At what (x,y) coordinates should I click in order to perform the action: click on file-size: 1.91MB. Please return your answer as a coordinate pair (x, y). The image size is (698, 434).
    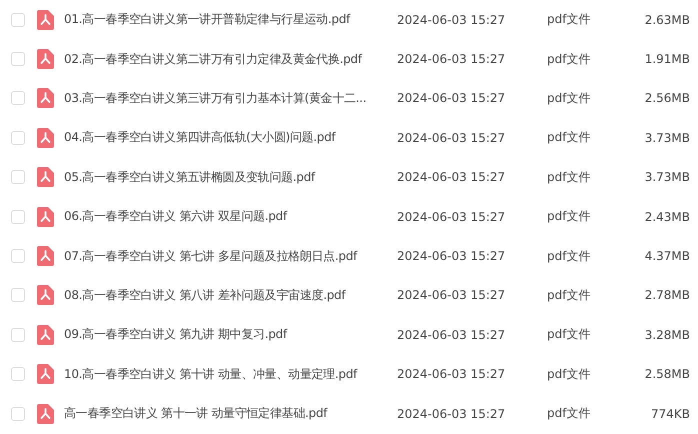
    Looking at the image, I should click on (667, 59).